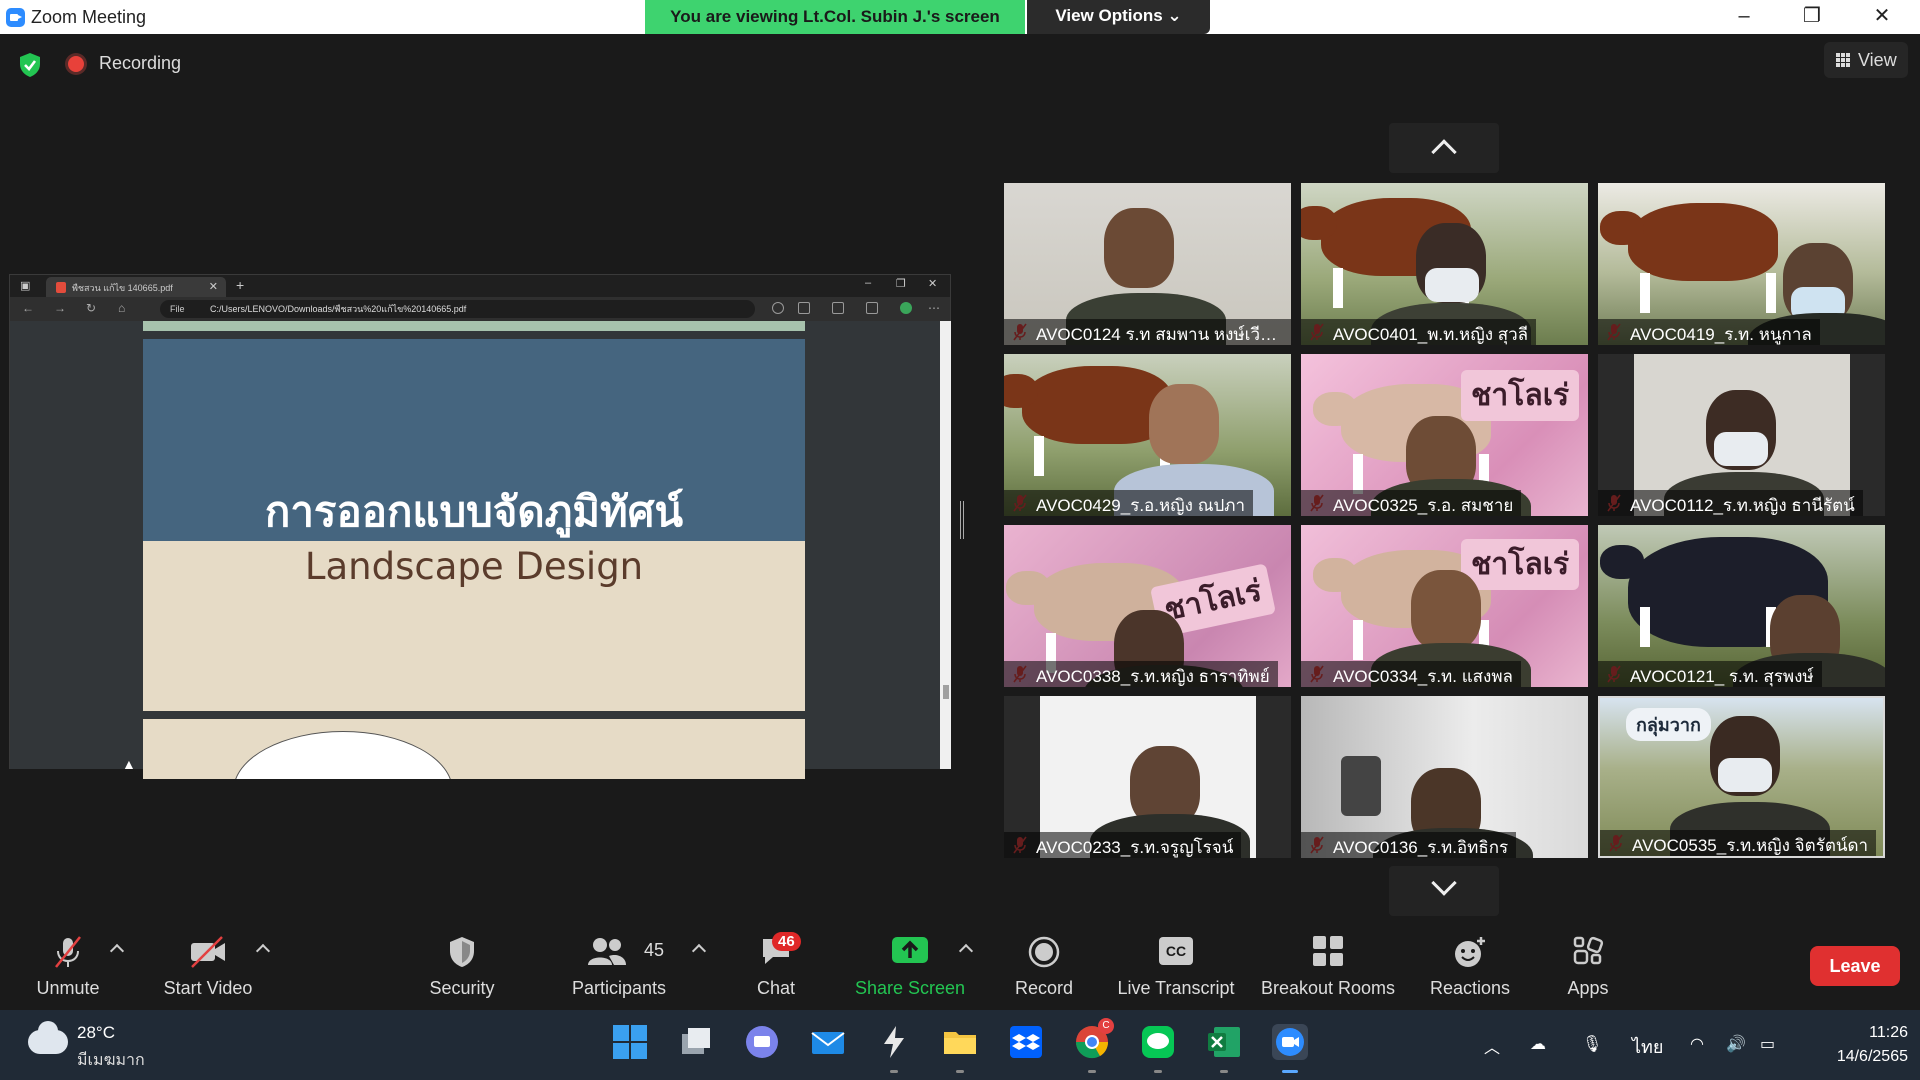 Image resolution: width=1920 pixels, height=1080 pixels. Describe the element at coordinates (1328, 988) in the screenshot. I see `breakout-rooms-label: Breakout Rooms` at that location.